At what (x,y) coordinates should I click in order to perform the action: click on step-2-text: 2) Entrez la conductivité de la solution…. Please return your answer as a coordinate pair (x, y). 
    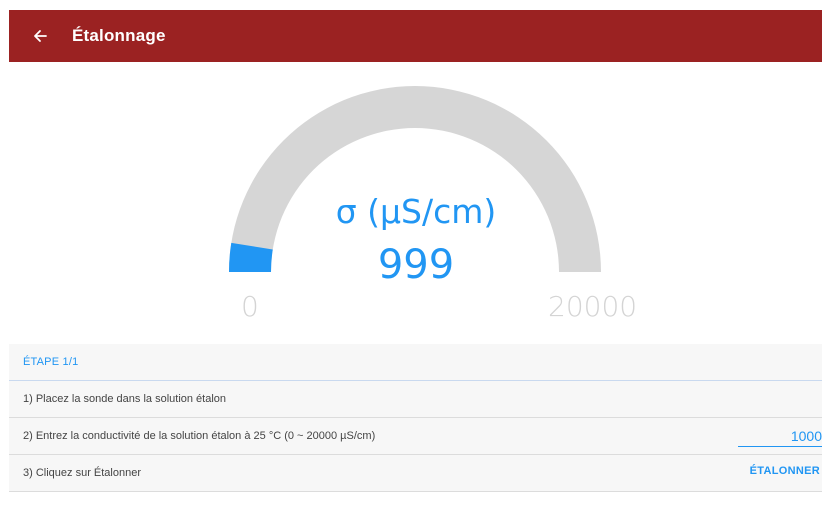
    Looking at the image, I should click on (199, 436).